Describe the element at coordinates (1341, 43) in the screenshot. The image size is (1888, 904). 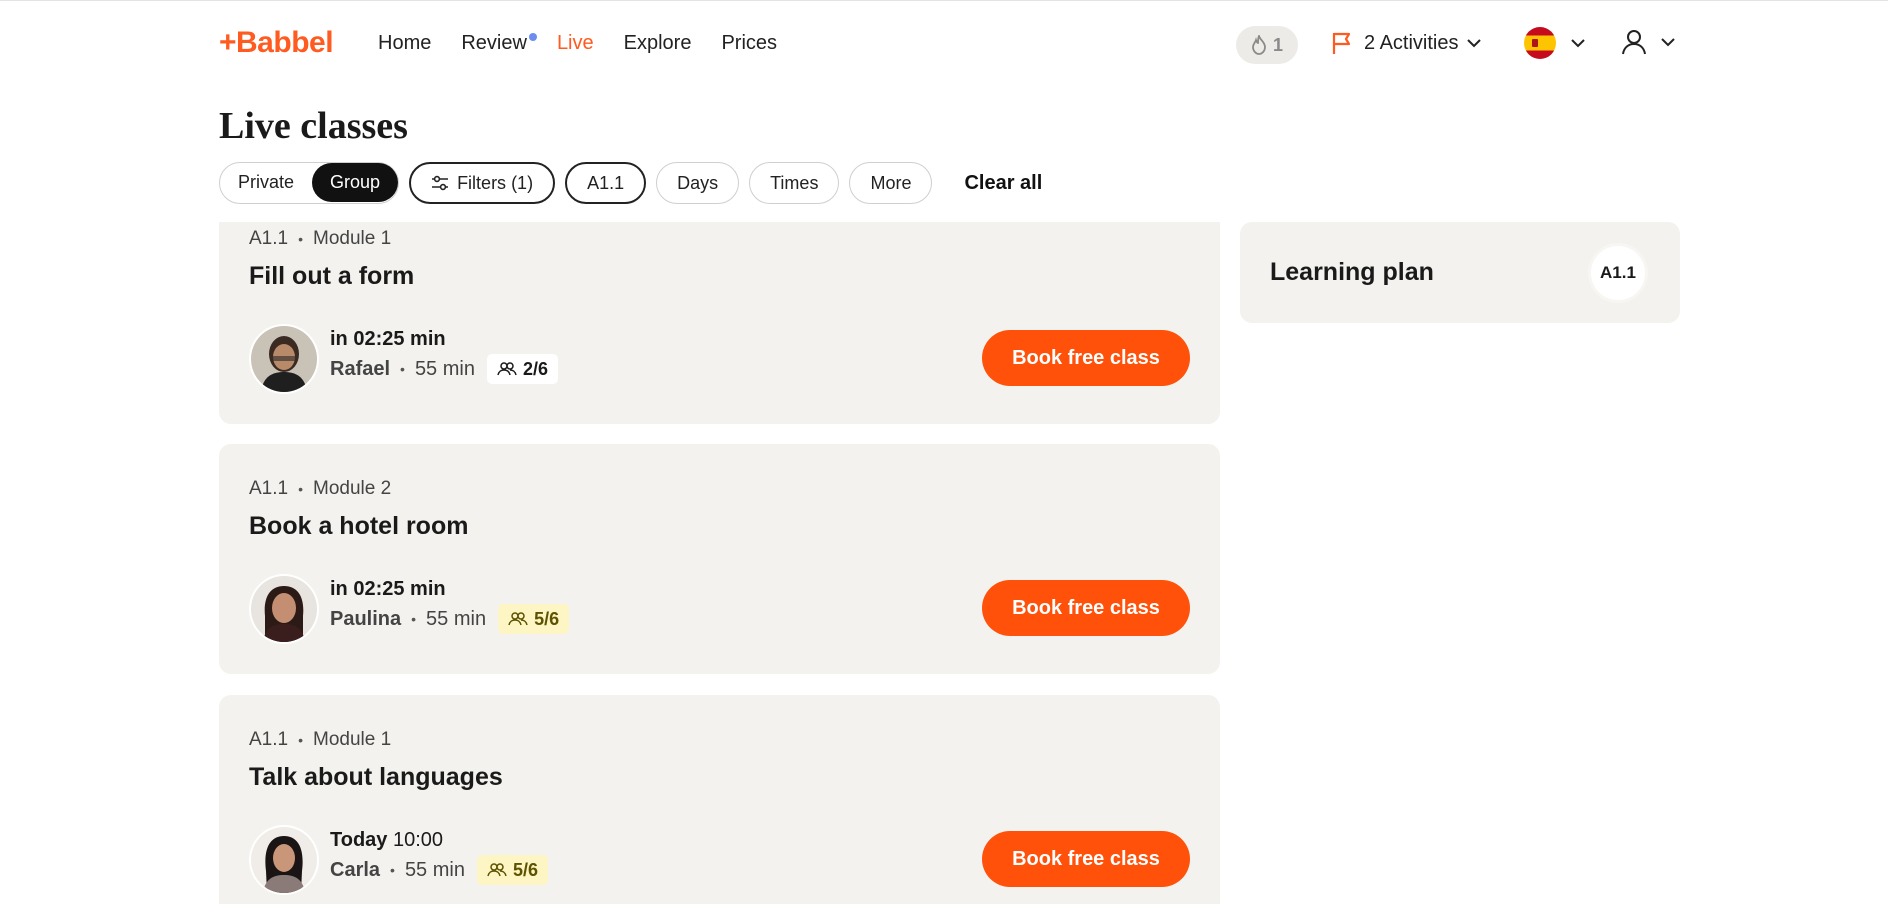
I see `flag-icon` at that location.